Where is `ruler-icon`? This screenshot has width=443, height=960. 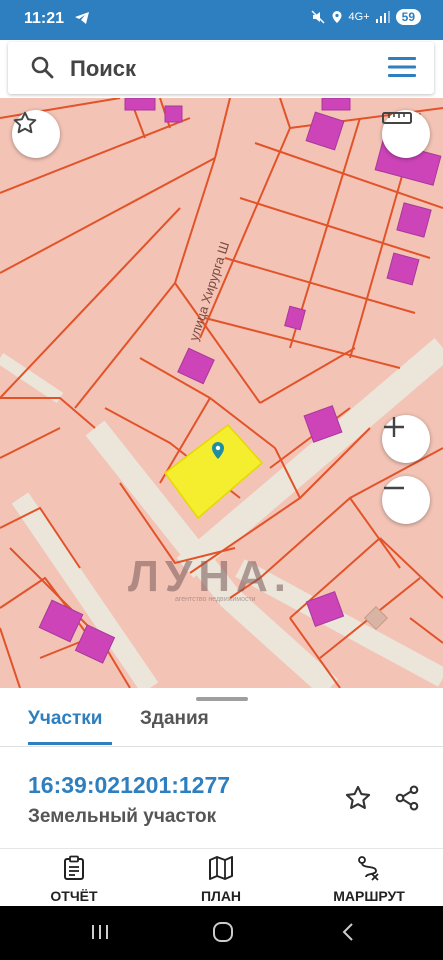 ruler-icon is located at coordinates (397, 118).